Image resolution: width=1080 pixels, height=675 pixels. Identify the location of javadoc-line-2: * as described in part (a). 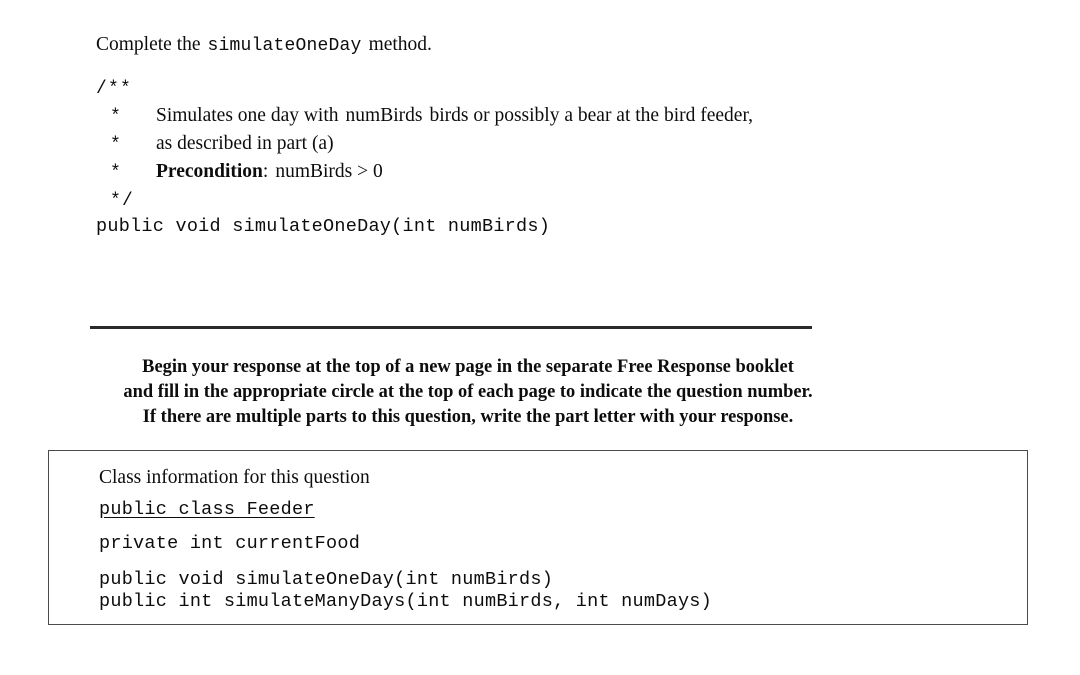
(536, 144).